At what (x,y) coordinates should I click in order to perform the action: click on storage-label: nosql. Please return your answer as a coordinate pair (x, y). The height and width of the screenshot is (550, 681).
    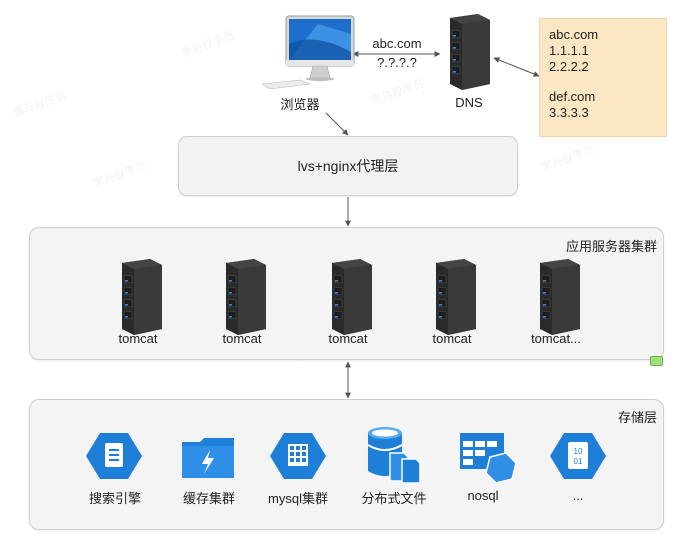
    Looking at the image, I should click on (483, 495).